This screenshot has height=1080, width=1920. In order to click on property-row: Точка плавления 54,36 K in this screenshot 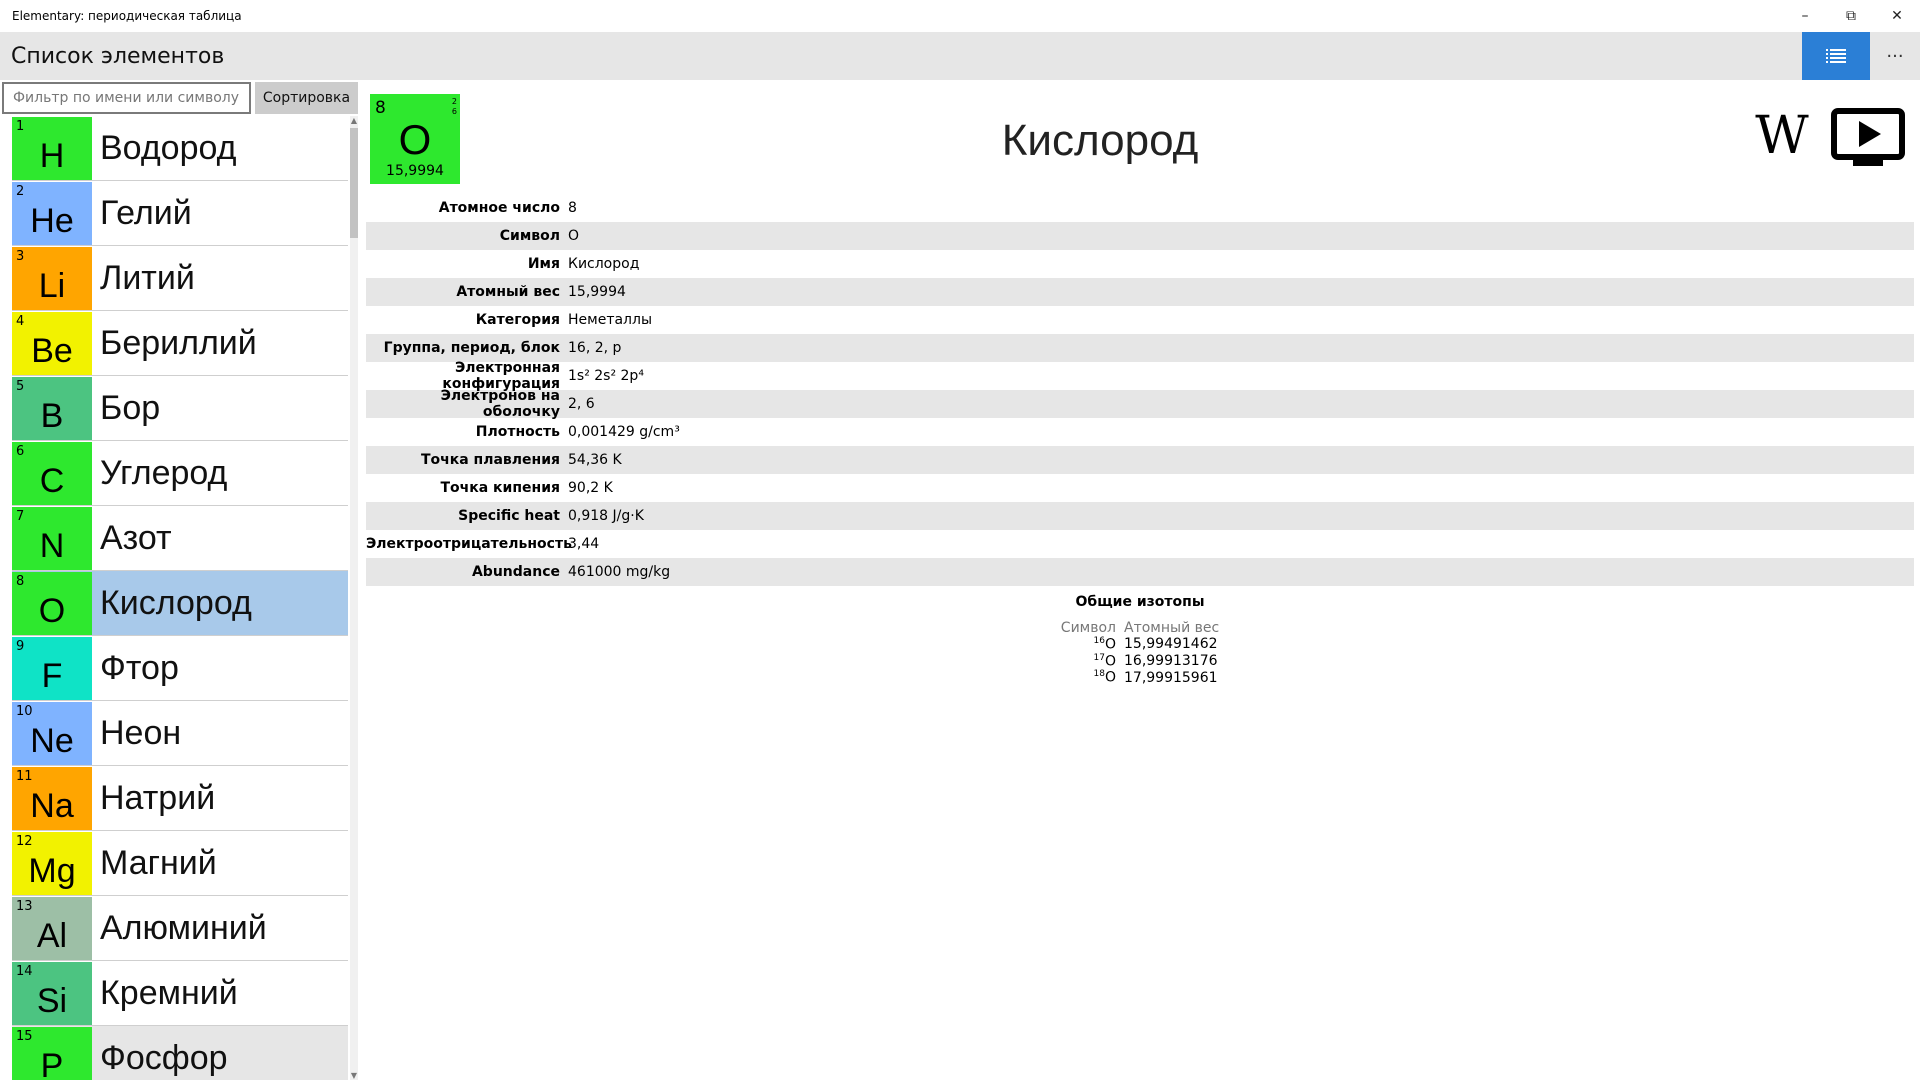, I will do `click(1140, 460)`.